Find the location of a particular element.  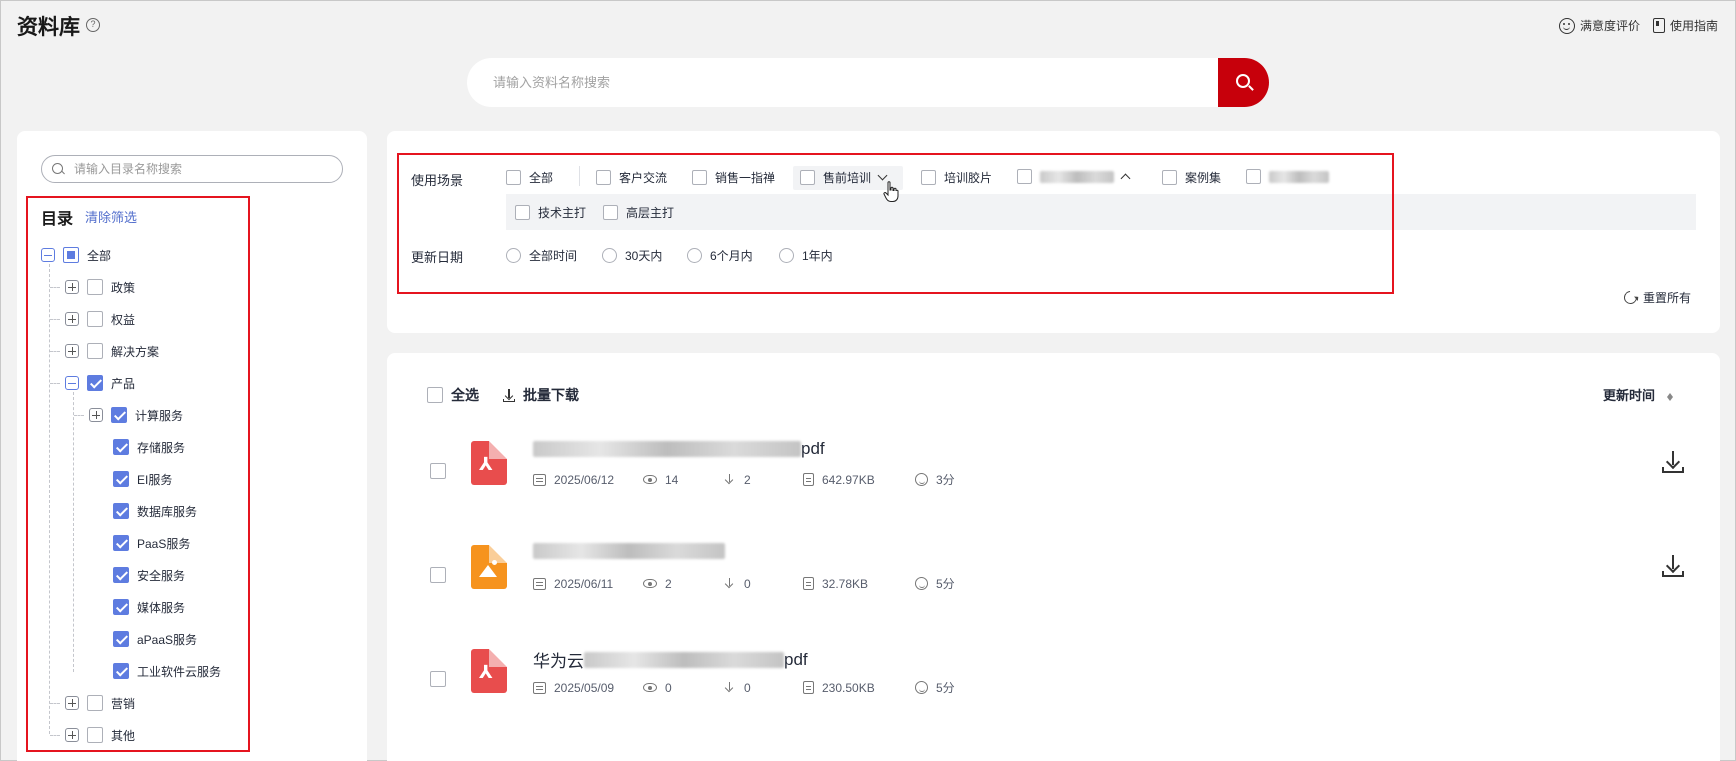

tree-node-label: 政策 is located at coordinates (123, 287).